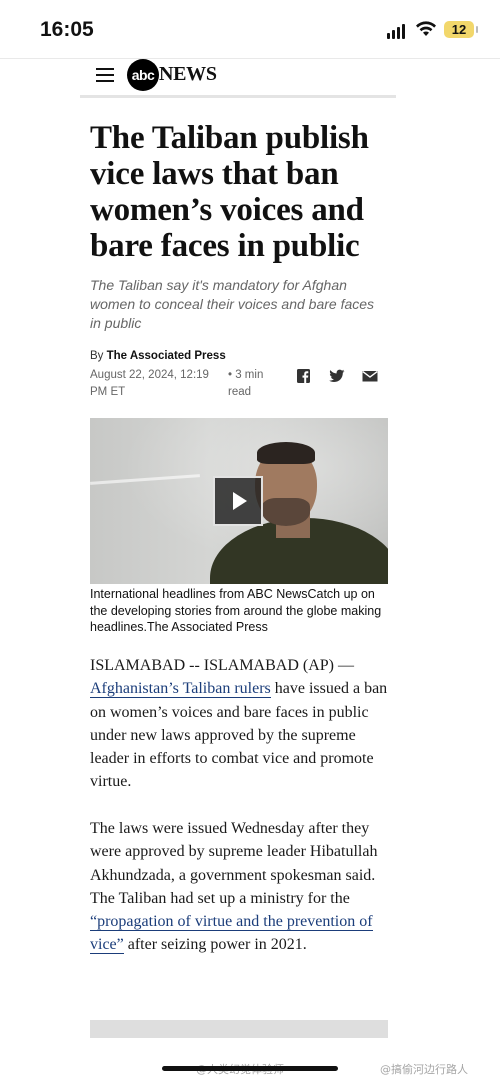 This screenshot has height=1082, width=500. Describe the element at coordinates (217, 945) in the screenshot. I see `paragraph-2-end: after seizing power in 2021.` at that location.